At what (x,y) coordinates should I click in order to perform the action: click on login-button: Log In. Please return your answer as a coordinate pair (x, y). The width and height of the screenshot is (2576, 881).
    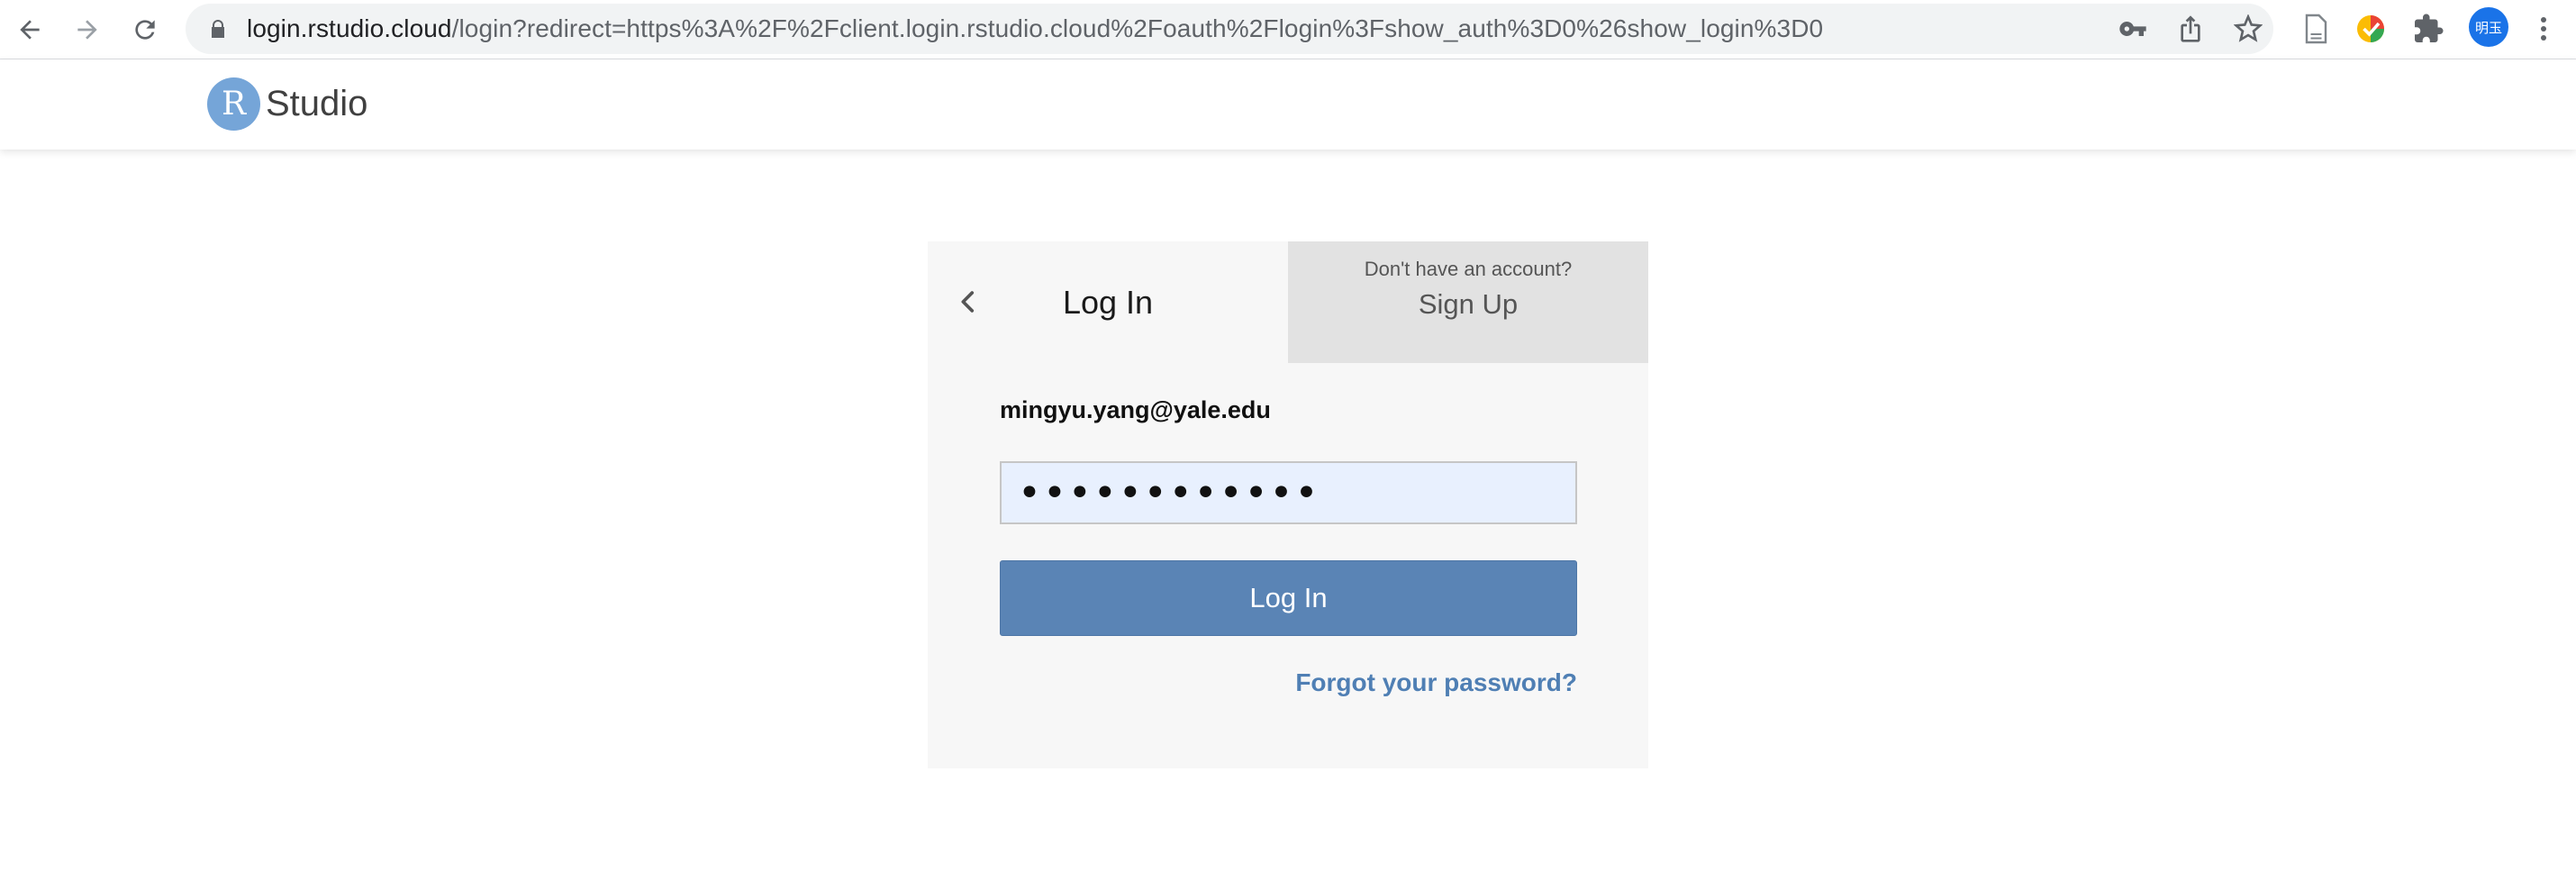
    Looking at the image, I should click on (1288, 598).